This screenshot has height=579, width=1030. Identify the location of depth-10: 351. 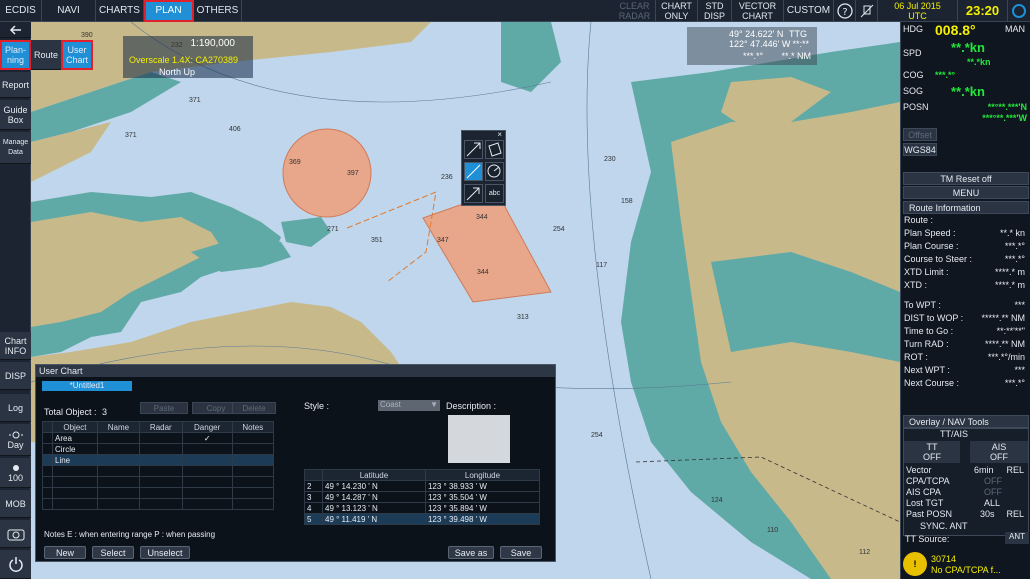
(377, 240).